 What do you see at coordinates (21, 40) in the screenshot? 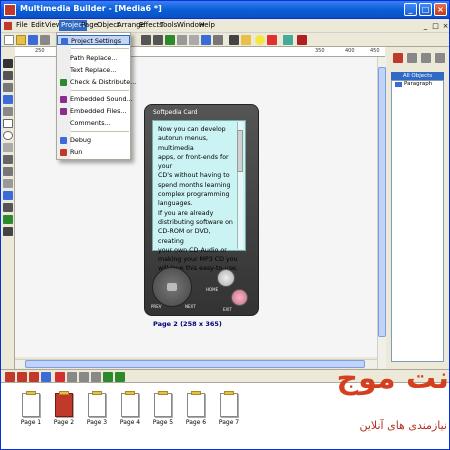
I see `open-icon` at bounding box center [21, 40].